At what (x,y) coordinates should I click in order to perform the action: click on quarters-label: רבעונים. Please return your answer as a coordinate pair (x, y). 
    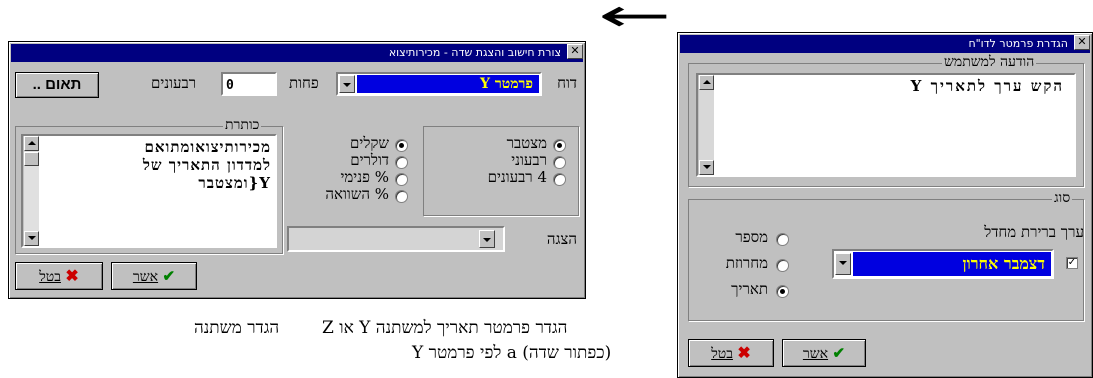
    Looking at the image, I should click on (174, 83).